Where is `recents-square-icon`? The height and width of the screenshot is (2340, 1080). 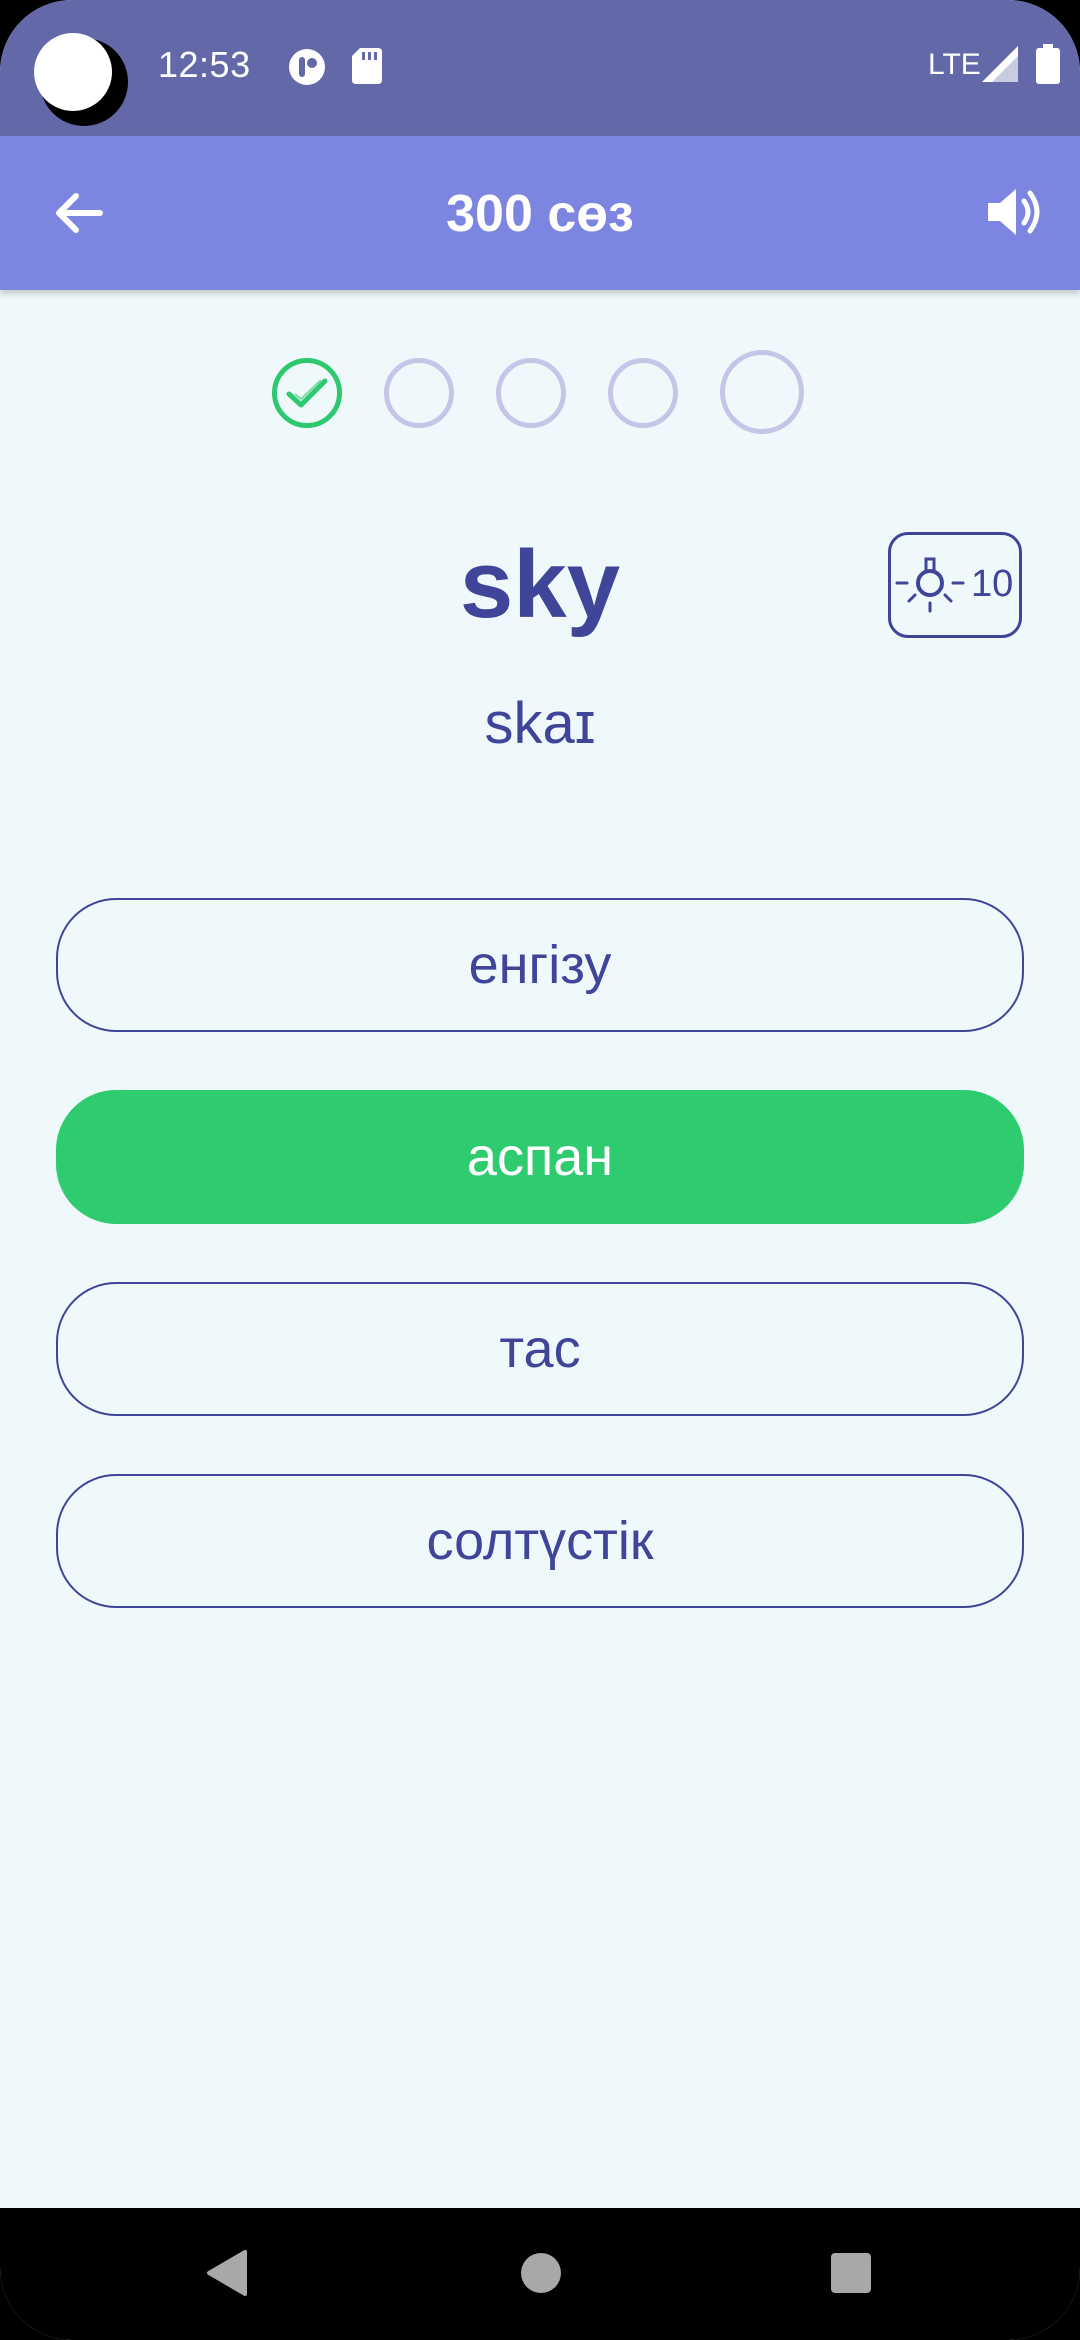 recents-square-icon is located at coordinates (851, 2273).